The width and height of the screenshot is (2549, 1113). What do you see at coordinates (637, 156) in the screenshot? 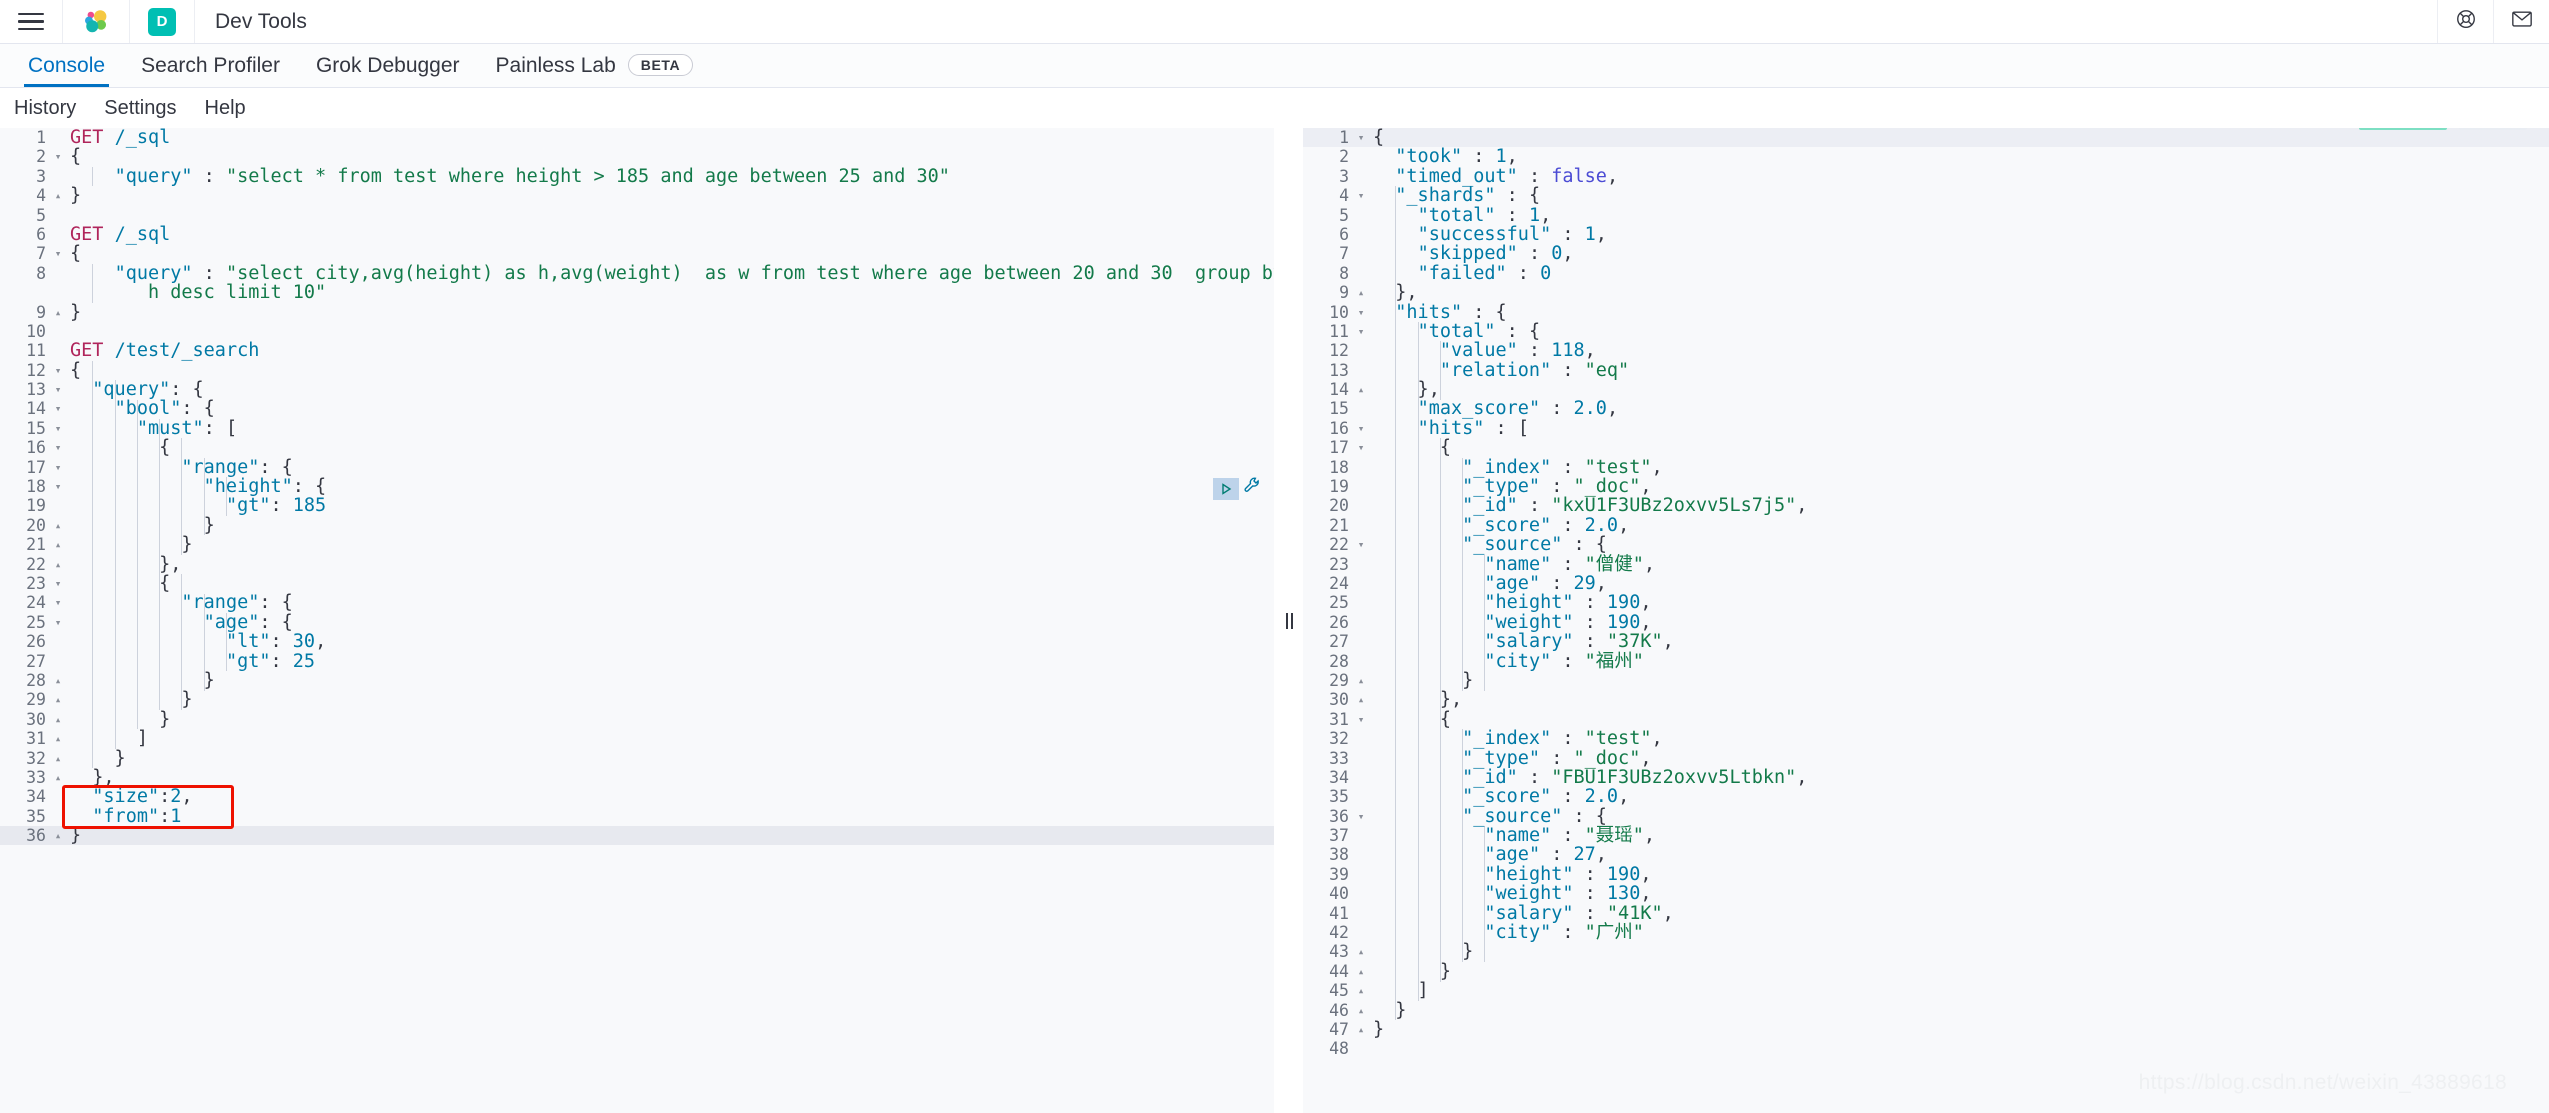
I see `code-line: 2 ▾ {` at bounding box center [637, 156].